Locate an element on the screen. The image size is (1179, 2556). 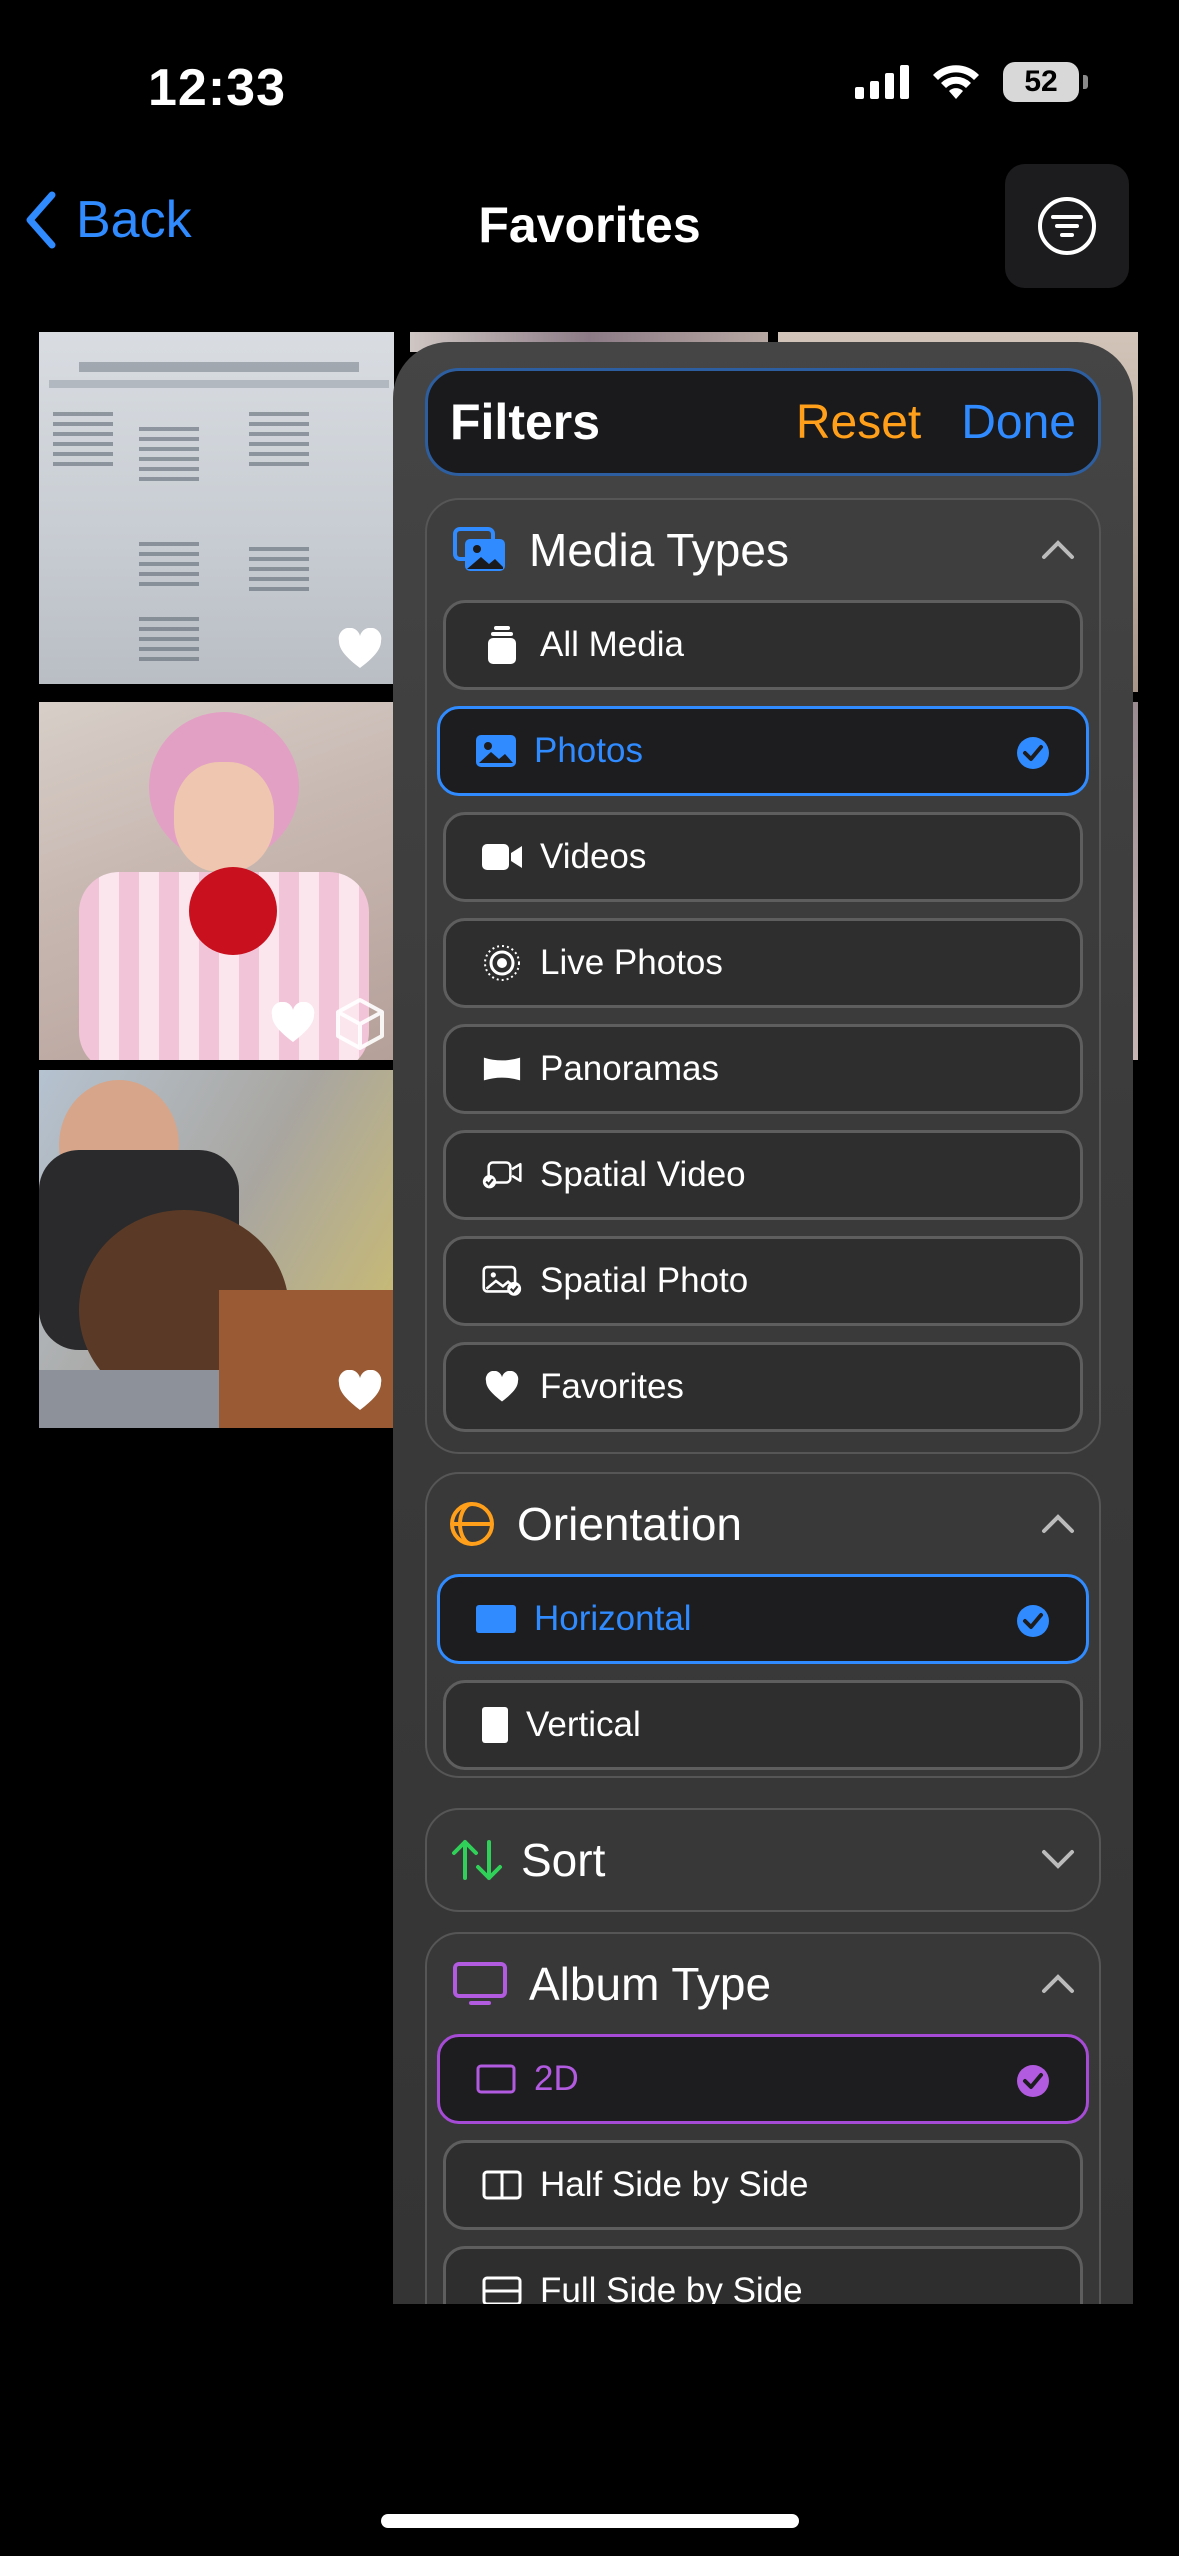
option-label: Videos is located at coordinates (593, 856).